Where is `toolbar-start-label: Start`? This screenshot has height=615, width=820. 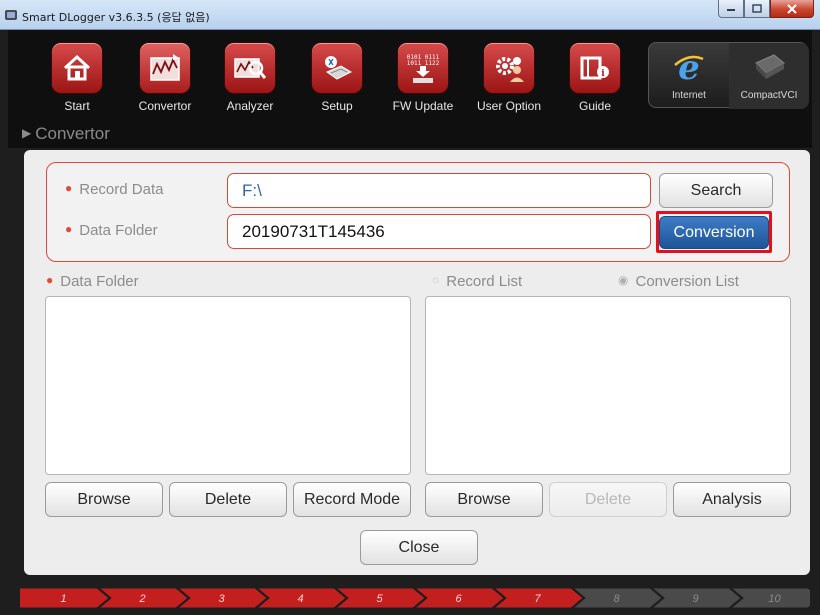
toolbar-start-label: Start is located at coordinates (77, 106).